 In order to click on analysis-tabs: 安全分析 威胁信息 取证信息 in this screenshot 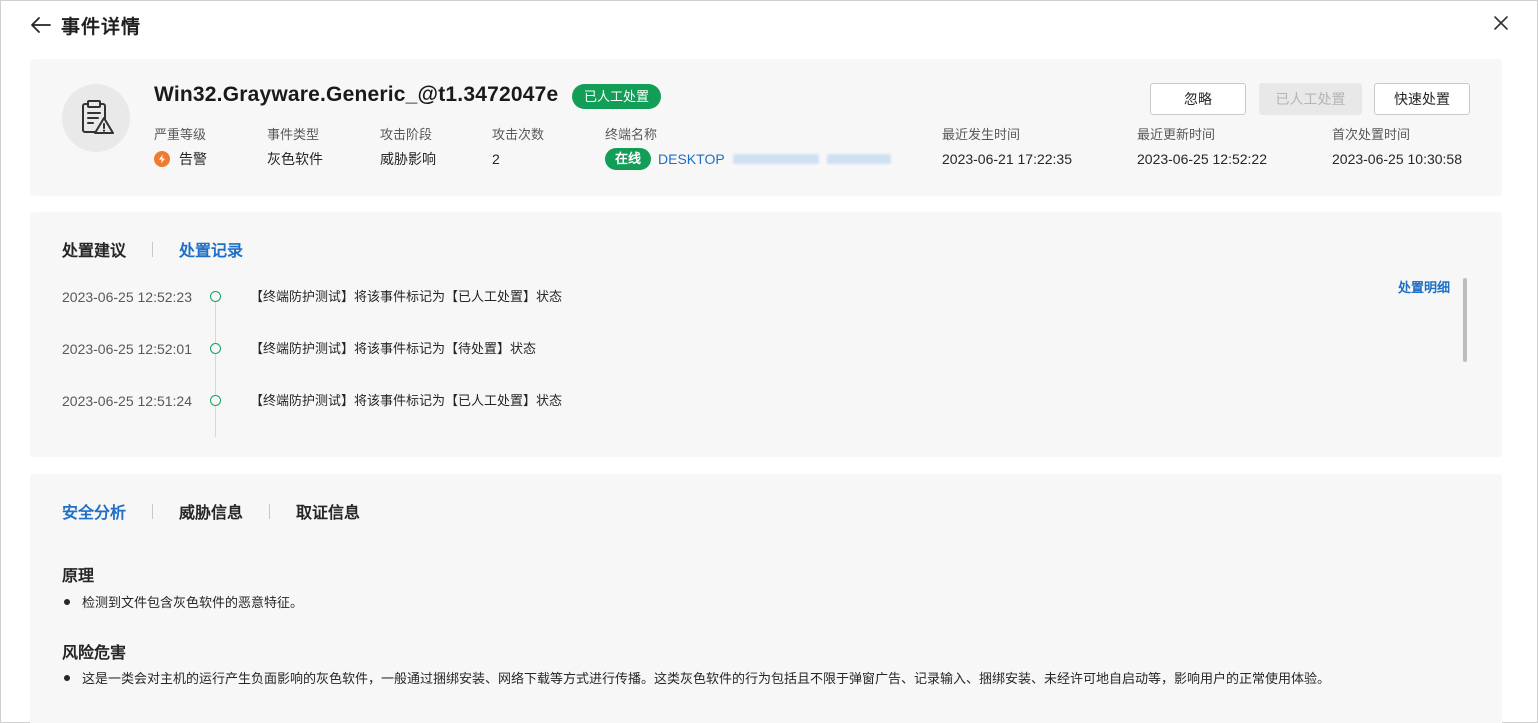, I will do `click(211, 511)`.